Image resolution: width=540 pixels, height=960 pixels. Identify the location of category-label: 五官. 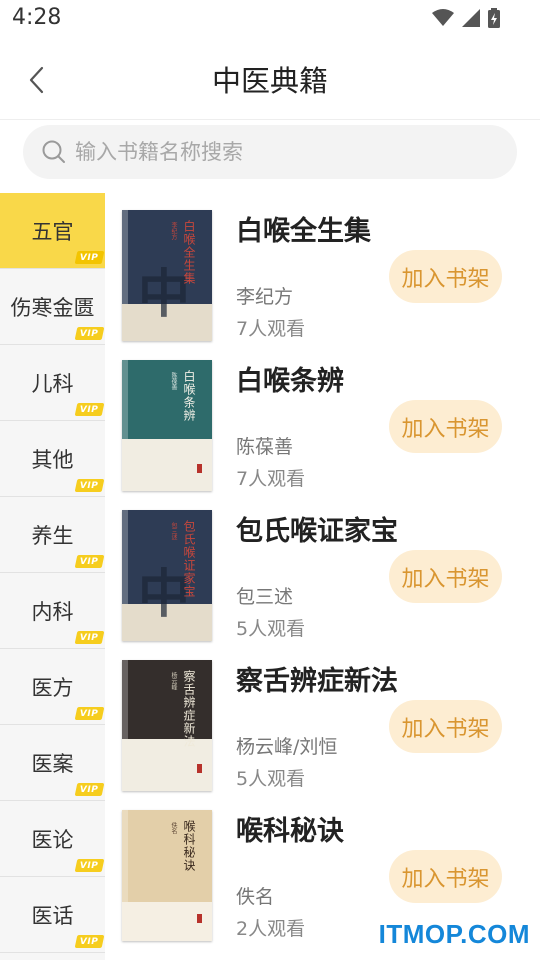
(52, 231).